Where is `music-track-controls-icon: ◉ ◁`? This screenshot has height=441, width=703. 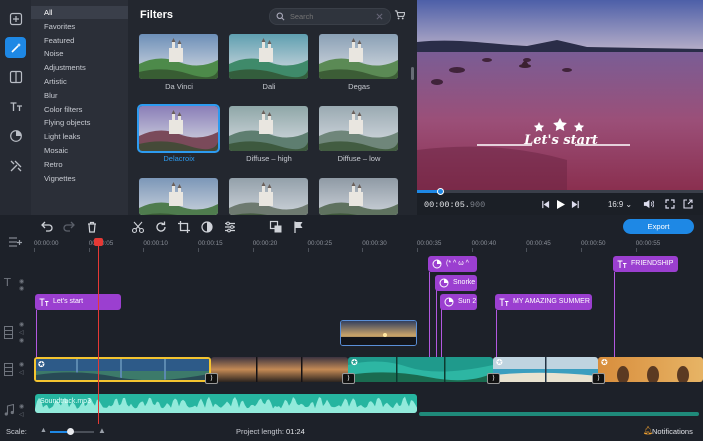 music-track-controls-icon: ◉ ◁ is located at coordinates (21, 411).